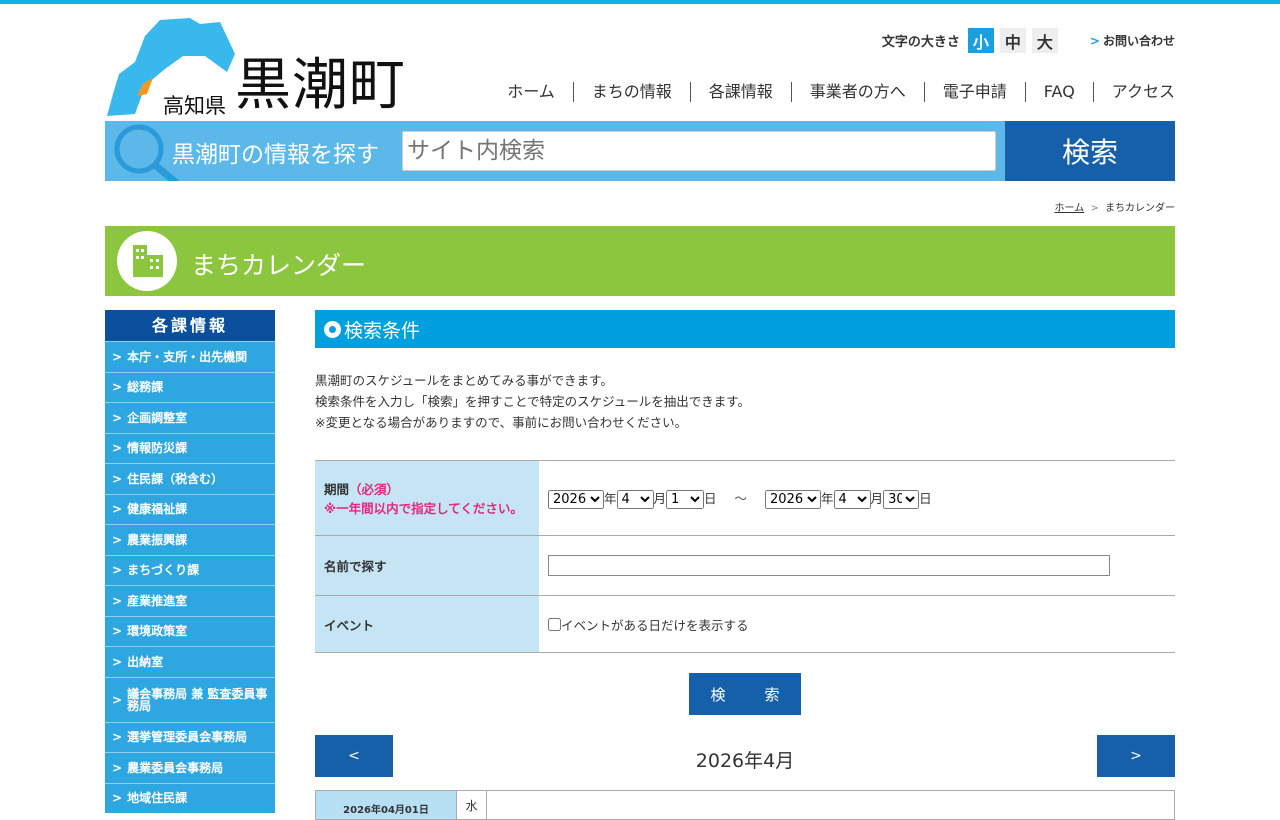 The height and width of the screenshot is (820, 1280). I want to click on sidebar-item: > 農業委員会事務局, so click(190, 767).